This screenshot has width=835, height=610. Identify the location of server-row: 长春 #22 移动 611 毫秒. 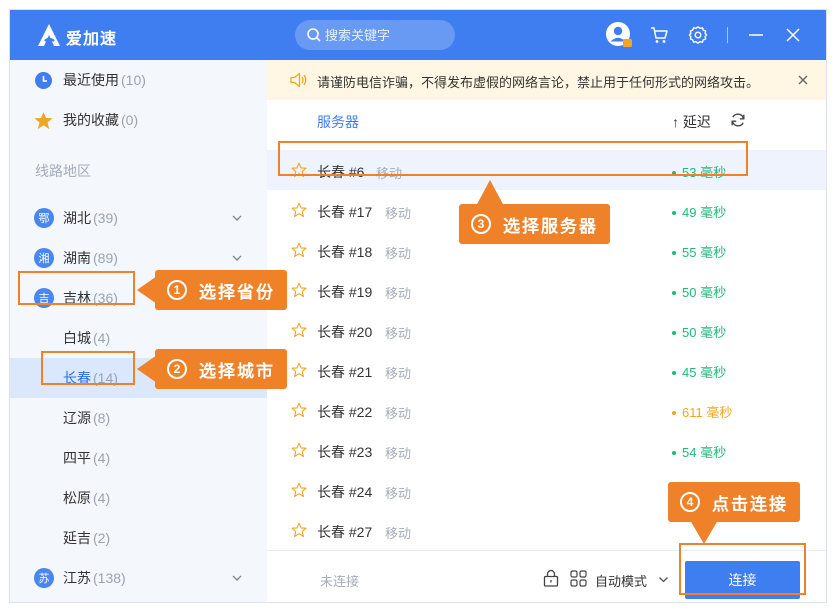
(546, 410).